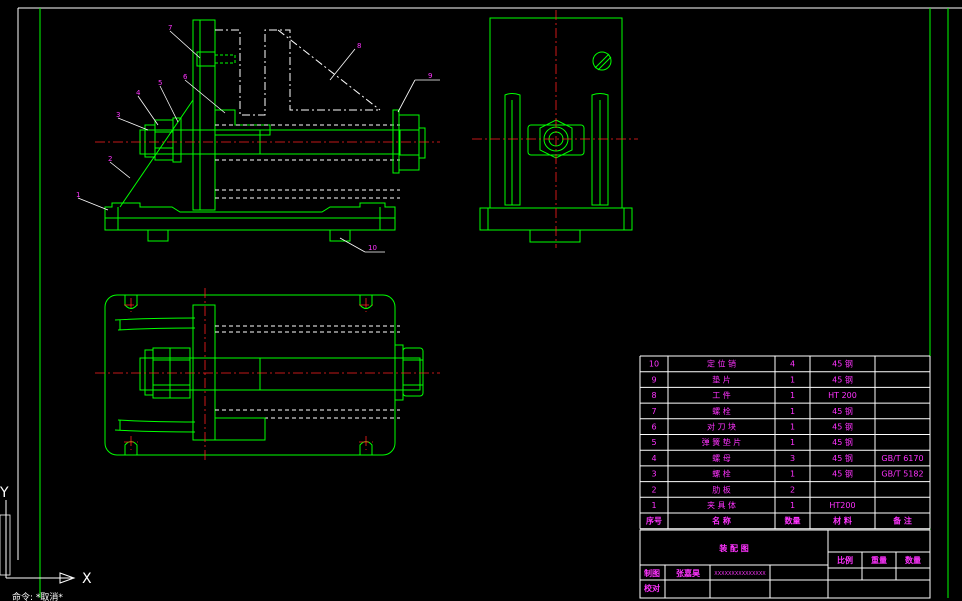  Describe the element at coordinates (118, 115) in the screenshot. I see `part-label-3: 3` at that location.